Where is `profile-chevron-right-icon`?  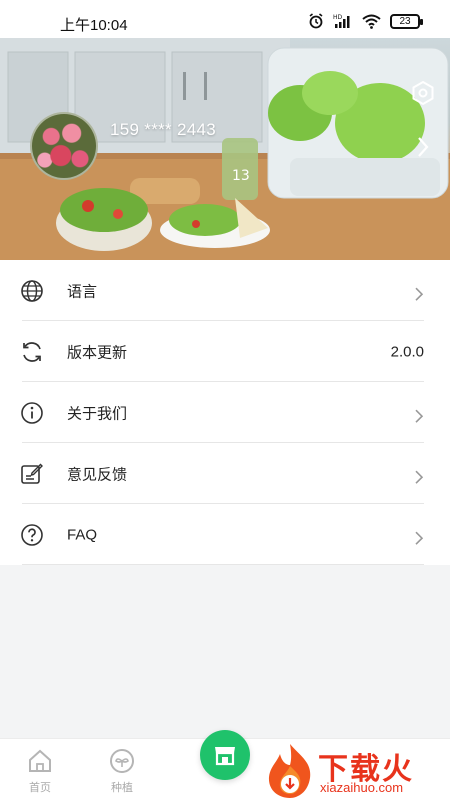
profile-chevron-right-icon is located at coordinates (423, 147).